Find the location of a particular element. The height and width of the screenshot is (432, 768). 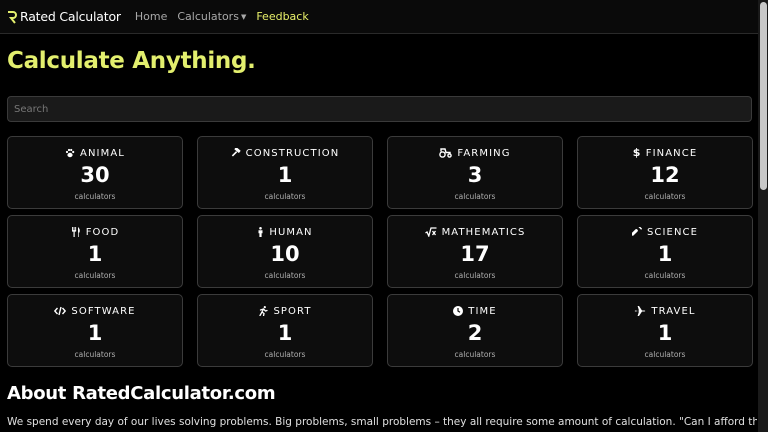

category-name: CONSTRUCTION is located at coordinates (292, 153).